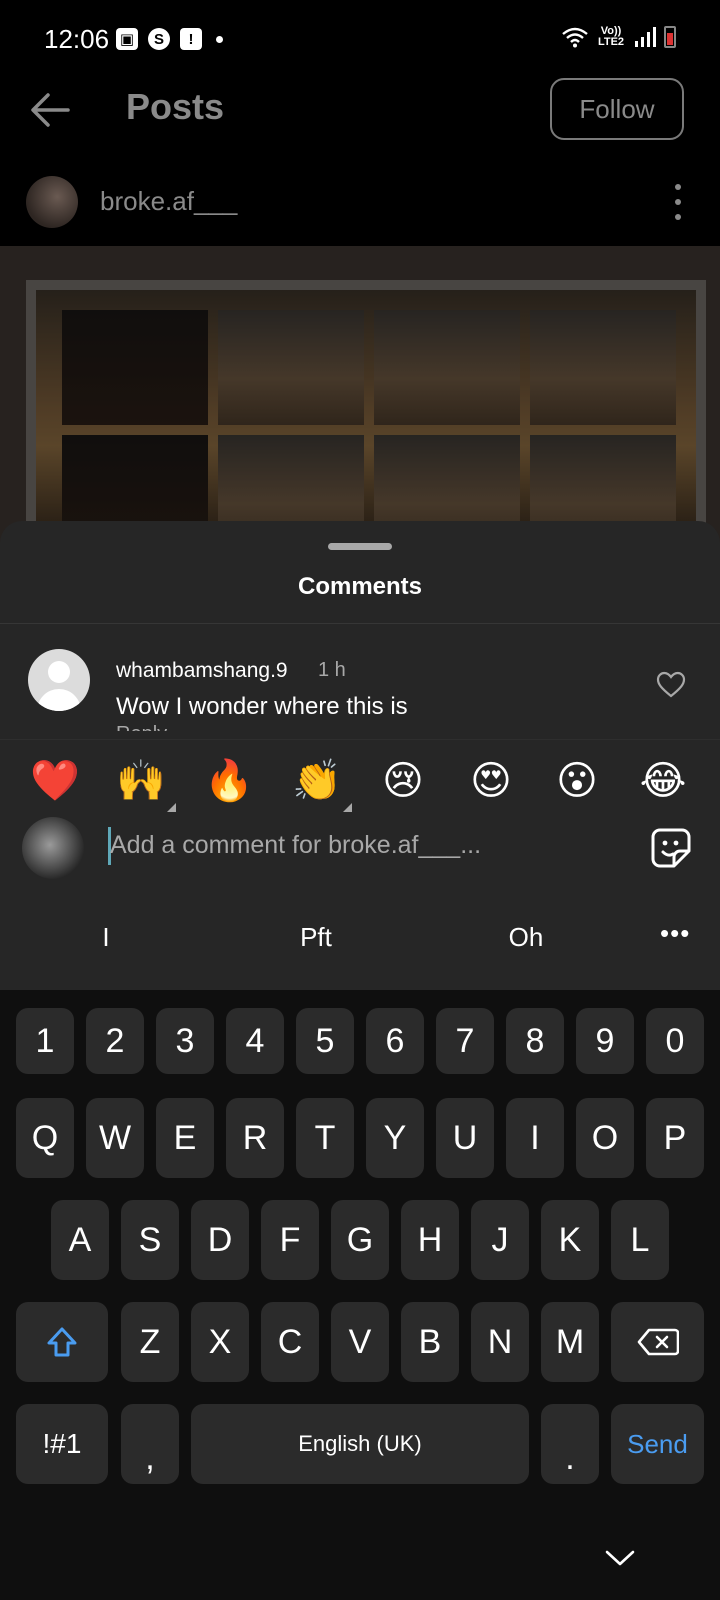 This screenshot has height=1600, width=720. I want to click on author-avatar, so click(52, 202).